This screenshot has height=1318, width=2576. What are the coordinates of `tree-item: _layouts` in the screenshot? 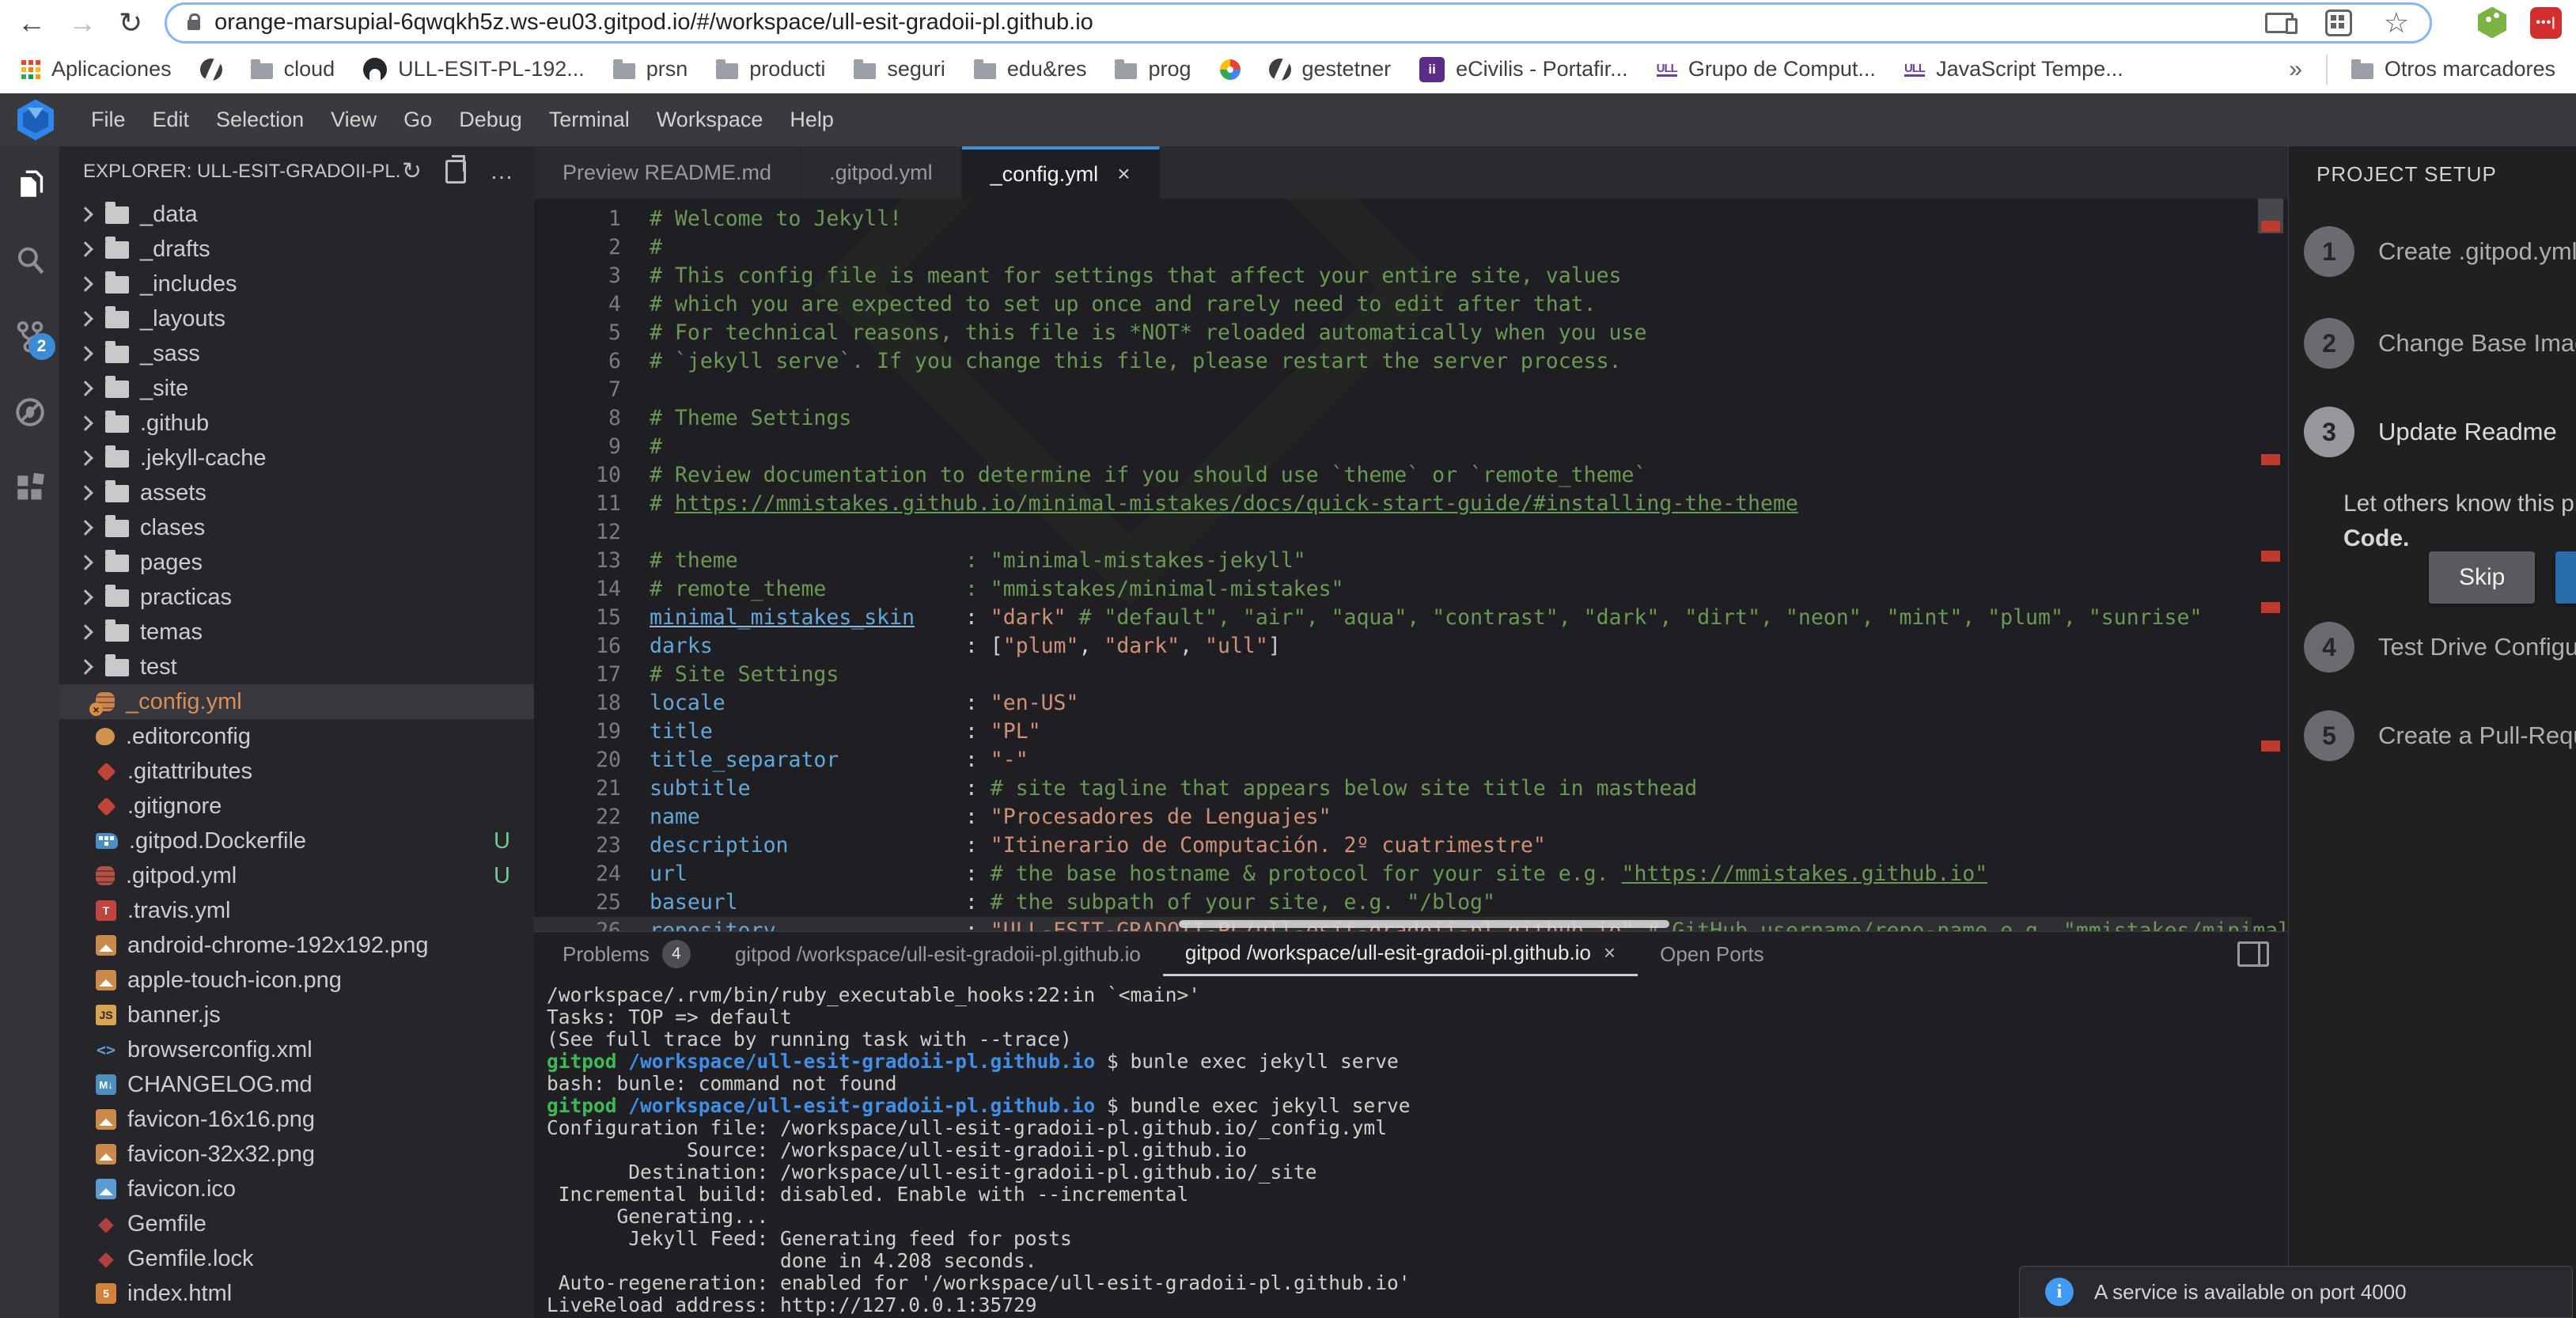 It's located at (296, 318).